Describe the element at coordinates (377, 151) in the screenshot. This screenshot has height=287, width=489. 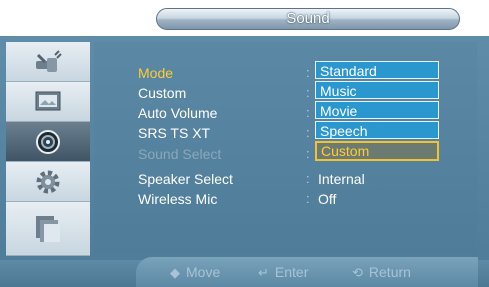
I see `dropdown-option-custom: Custom` at that location.